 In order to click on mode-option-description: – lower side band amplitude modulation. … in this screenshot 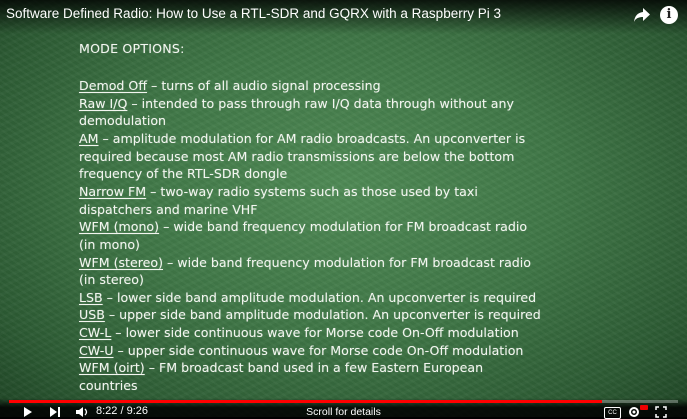, I will do `click(319, 297)`.